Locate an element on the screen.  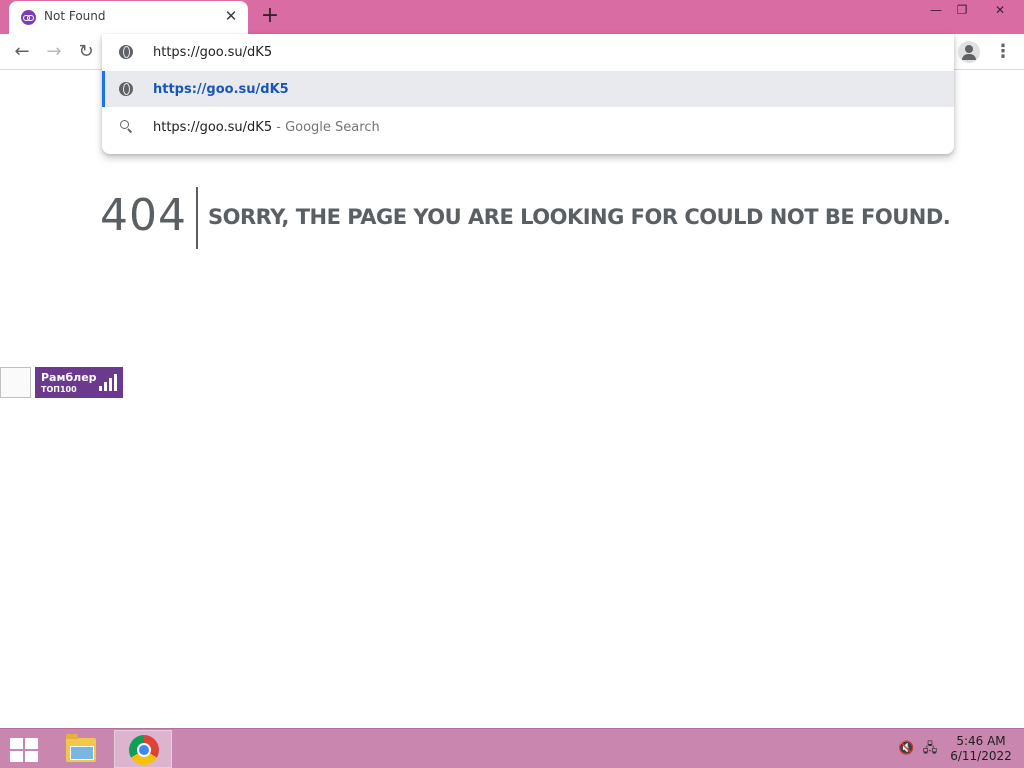
chrome-icon is located at coordinates (144, 750).